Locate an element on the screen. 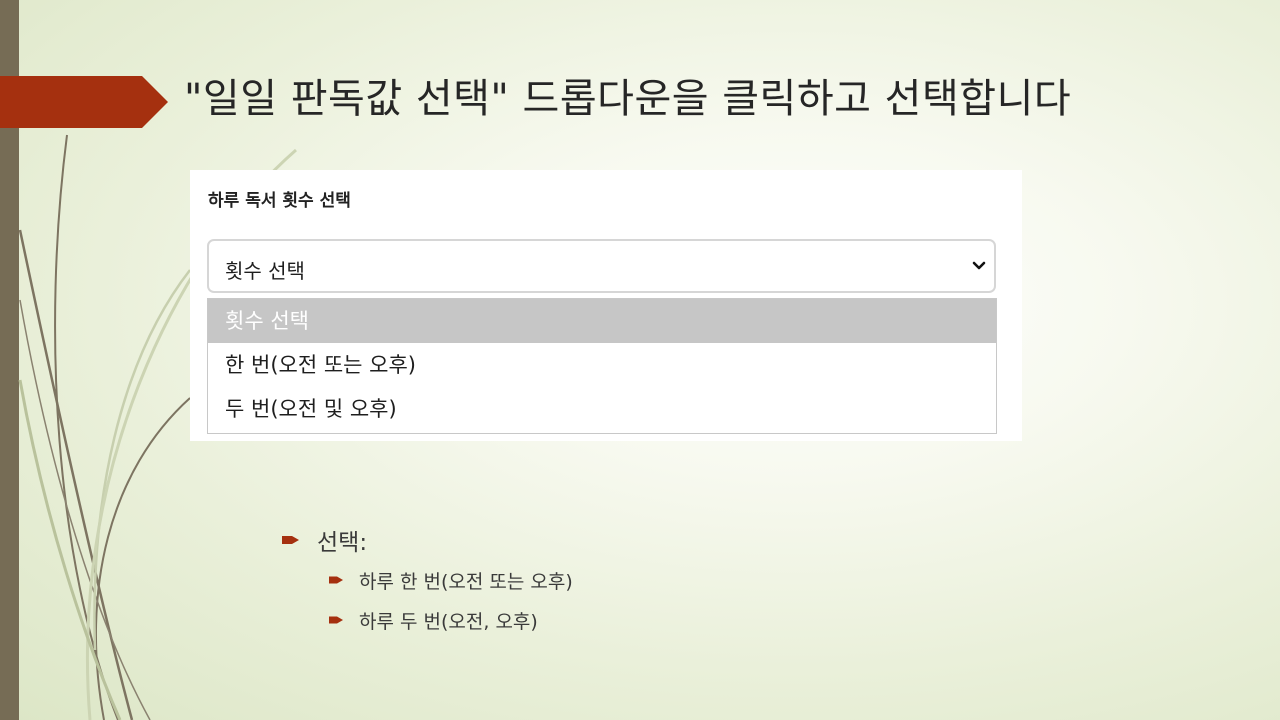 The width and height of the screenshot is (1280, 720). bullet-item-heading: 선택: 하루 한 번(오전 또는 오후) 하루 두 번(오전, 오후) is located at coordinates (427, 581).